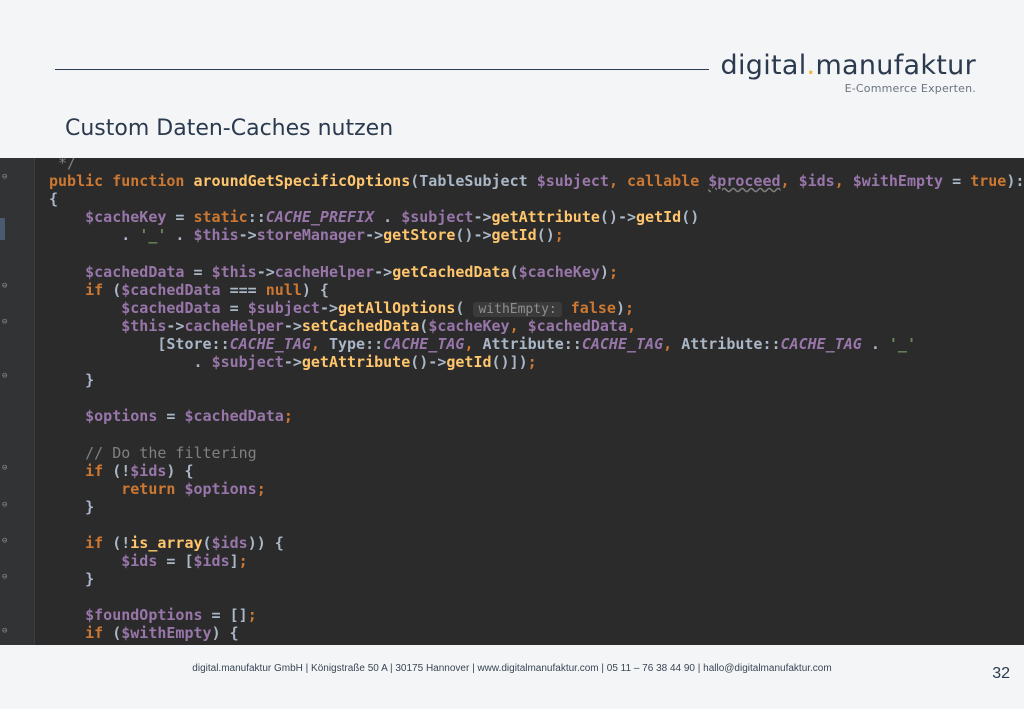  I want to click on code-token: )) {, so click(265, 542).